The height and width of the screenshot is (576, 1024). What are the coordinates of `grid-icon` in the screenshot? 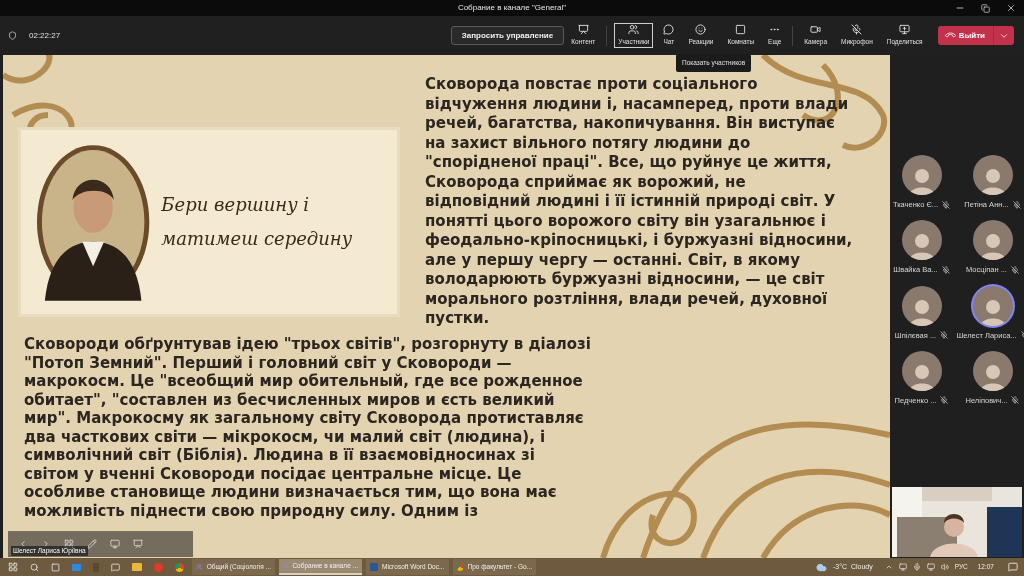 It's located at (69, 544).